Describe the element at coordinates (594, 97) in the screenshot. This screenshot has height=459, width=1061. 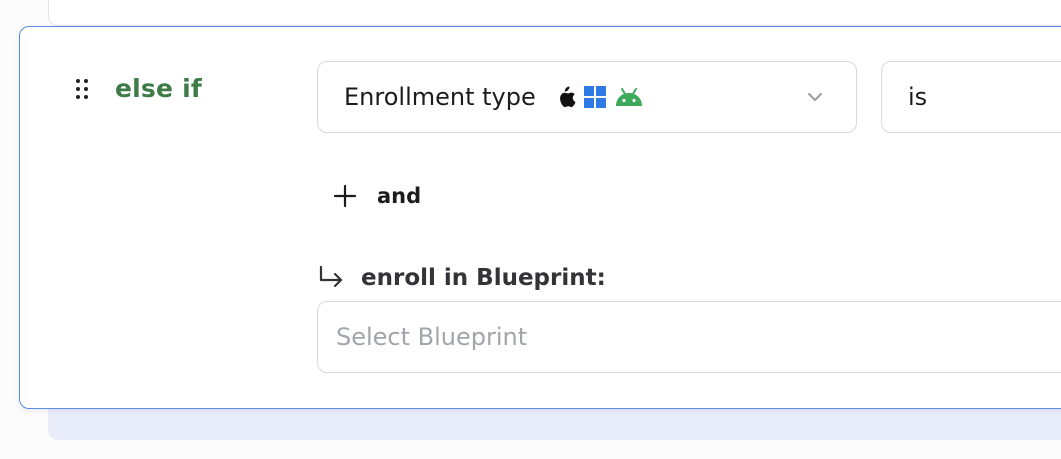
I see `windows-icon` at that location.